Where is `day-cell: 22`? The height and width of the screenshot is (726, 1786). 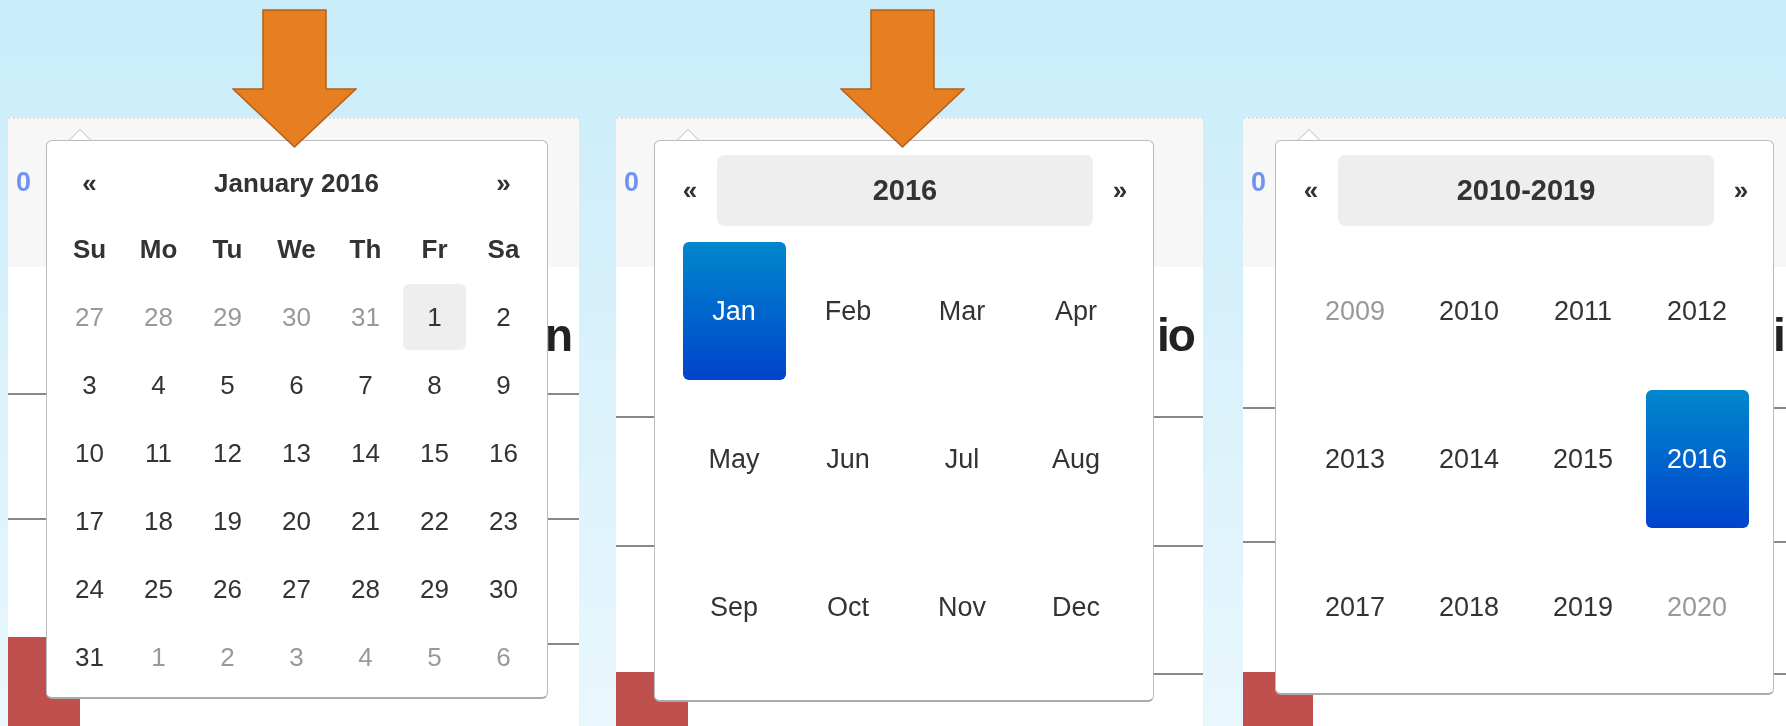
day-cell: 22 is located at coordinates (434, 521).